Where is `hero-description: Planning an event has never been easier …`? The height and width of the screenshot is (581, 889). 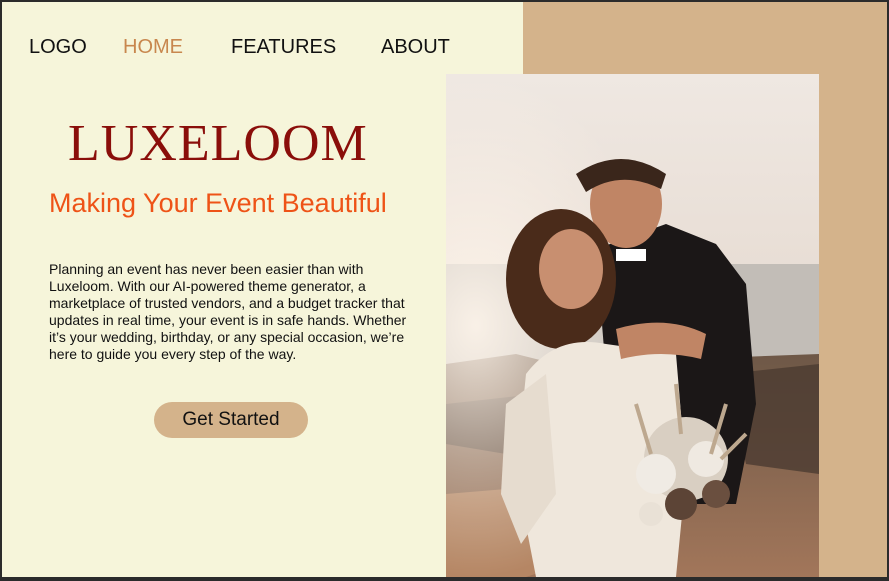
hero-description: Planning an event has never been easier … is located at coordinates (228, 311).